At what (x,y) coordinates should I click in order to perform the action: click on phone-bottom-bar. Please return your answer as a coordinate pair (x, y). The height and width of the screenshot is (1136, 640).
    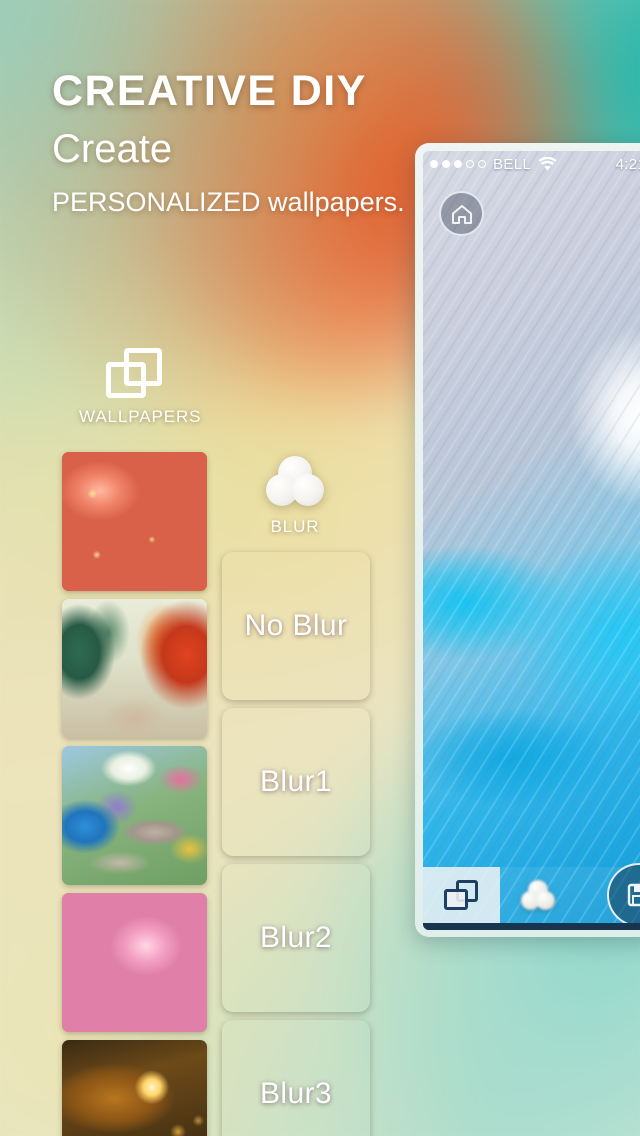
    Looking at the image, I should click on (531, 926).